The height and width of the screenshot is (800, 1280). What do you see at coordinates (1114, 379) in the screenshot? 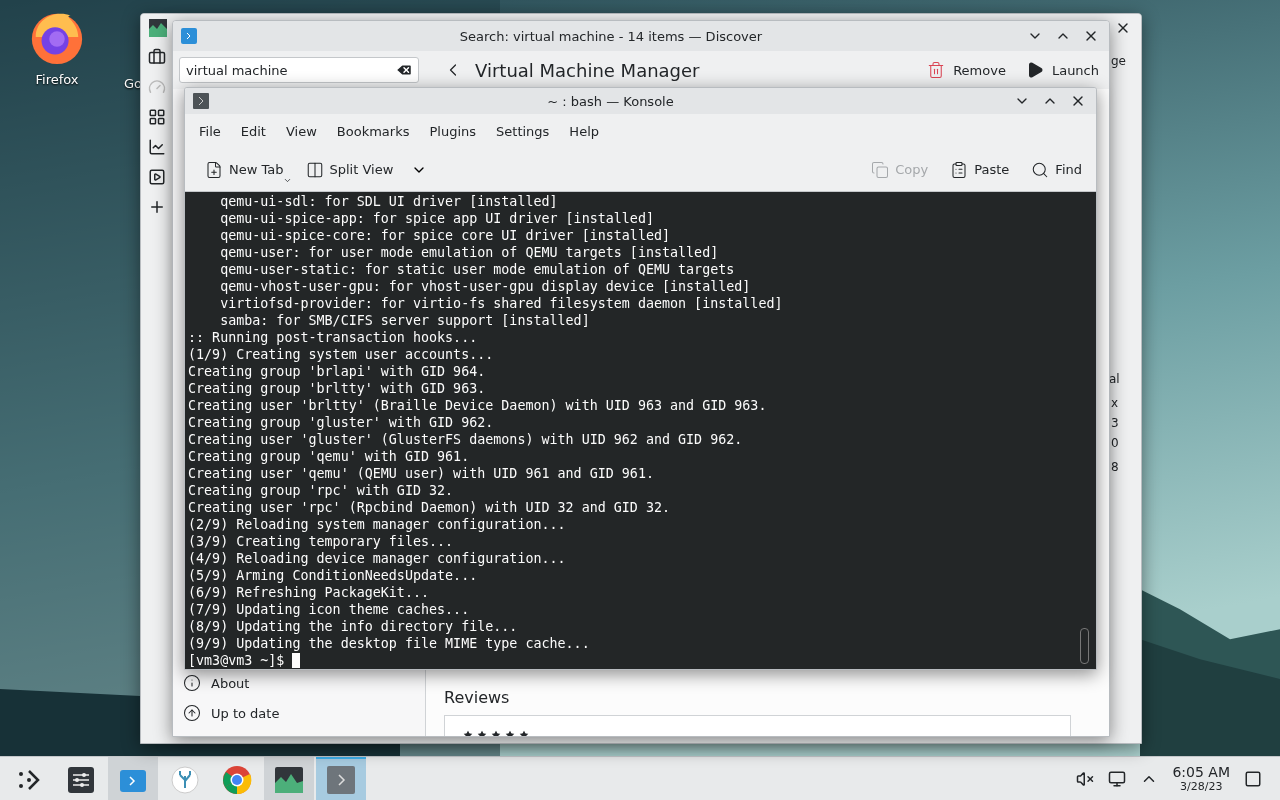
I see `text-fragment: al` at bounding box center [1114, 379].